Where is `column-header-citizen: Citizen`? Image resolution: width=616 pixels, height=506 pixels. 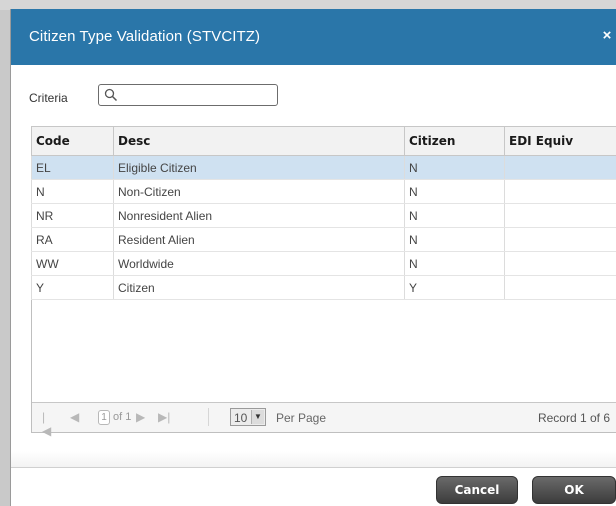
column-header-citizen: Citizen is located at coordinates (454, 141).